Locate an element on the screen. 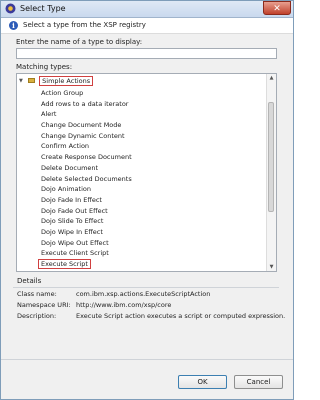 This screenshot has height=400, width=320. list-item: Dojo Slide To Effect is located at coordinates (86, 221).